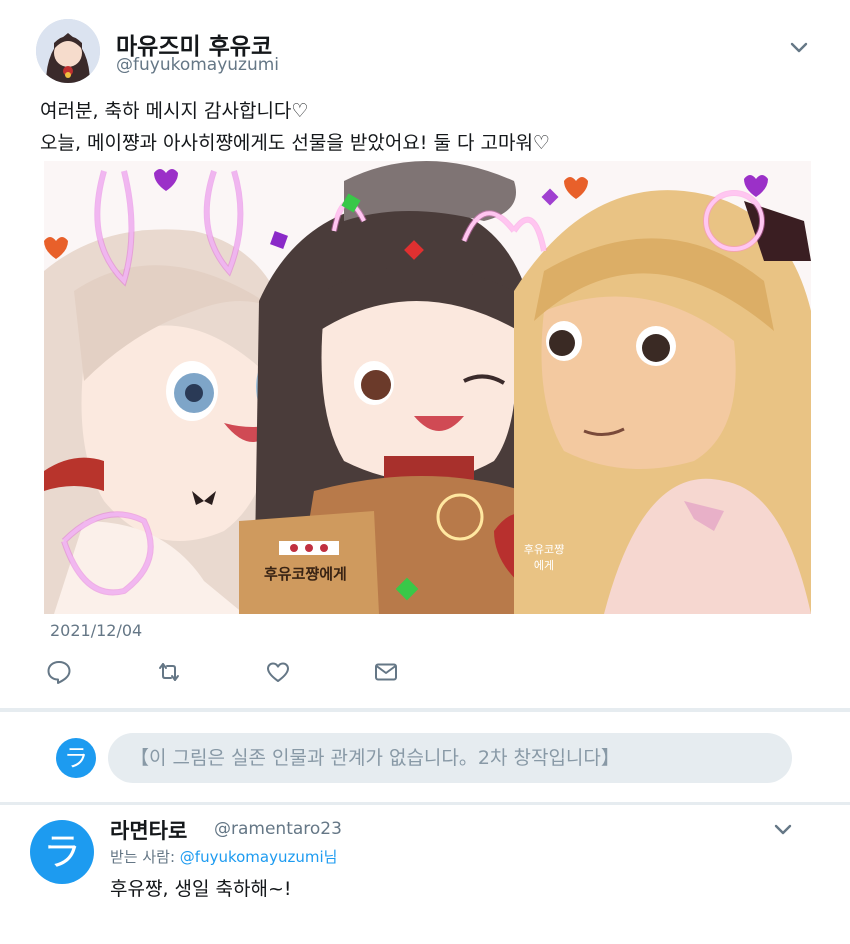 This screenshot has height=944, width=850. Describe the element at coordinates (450, 758) in the screenshot. I see `reply-input: 【이 그림은 실존 인물과 관계가 없습니다。2차 창작입니다】` at that location.